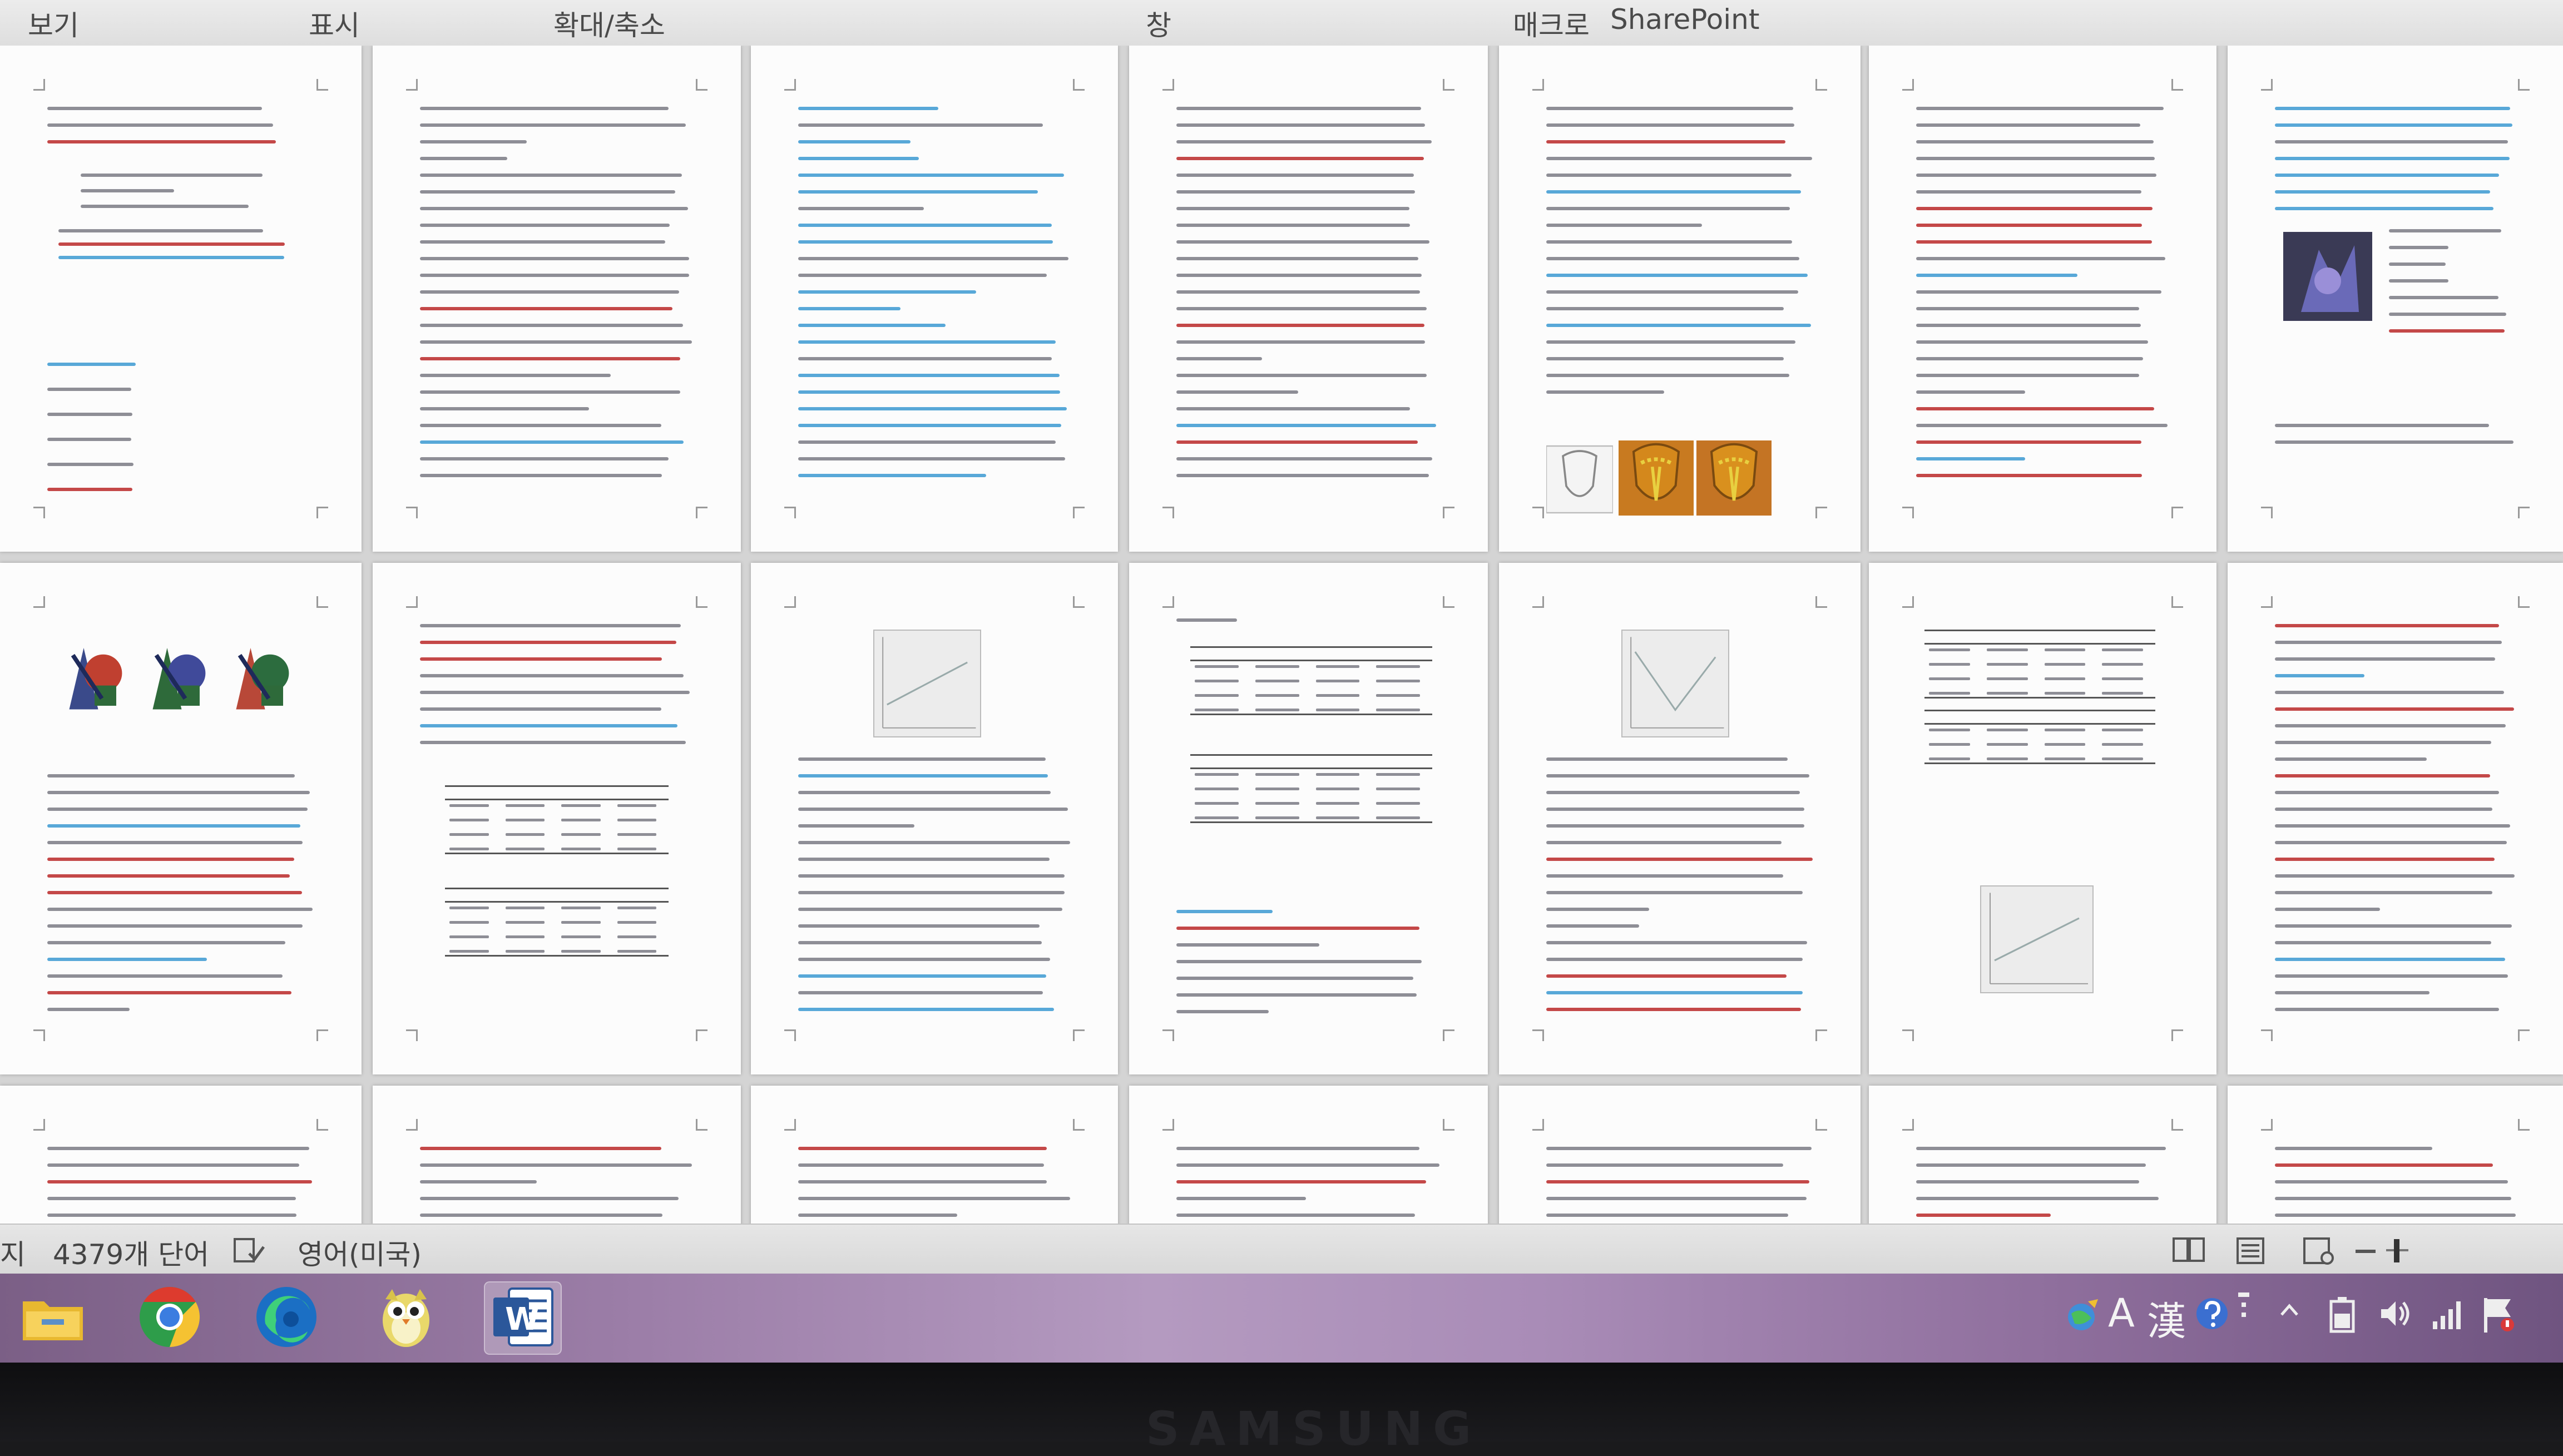  Describe the element at coordinates (1551, 23) in the screenshot. I see `tab-macros: 매크로` at that location.